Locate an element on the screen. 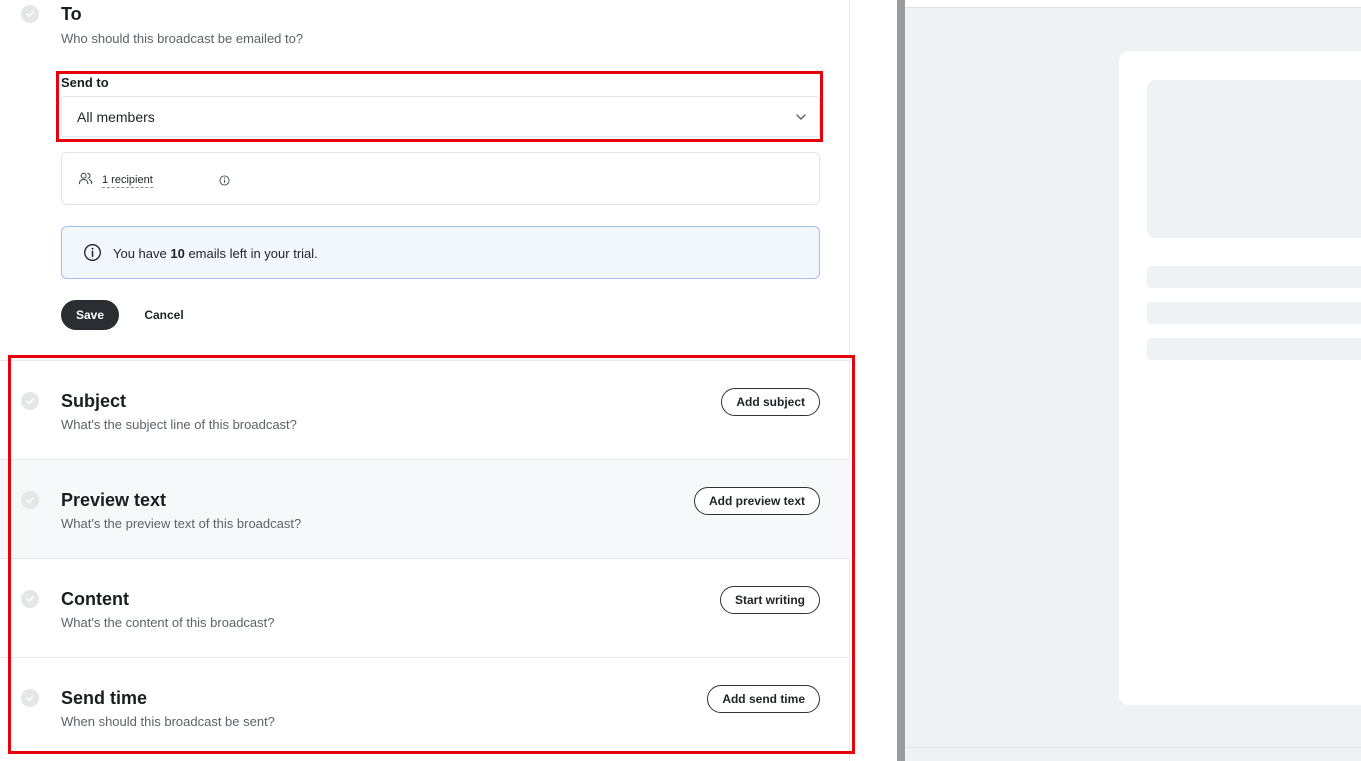 Image resolution: width=1361 pixels, height=761 pixels. to-section-title: To is located at coordinates (71, 14).